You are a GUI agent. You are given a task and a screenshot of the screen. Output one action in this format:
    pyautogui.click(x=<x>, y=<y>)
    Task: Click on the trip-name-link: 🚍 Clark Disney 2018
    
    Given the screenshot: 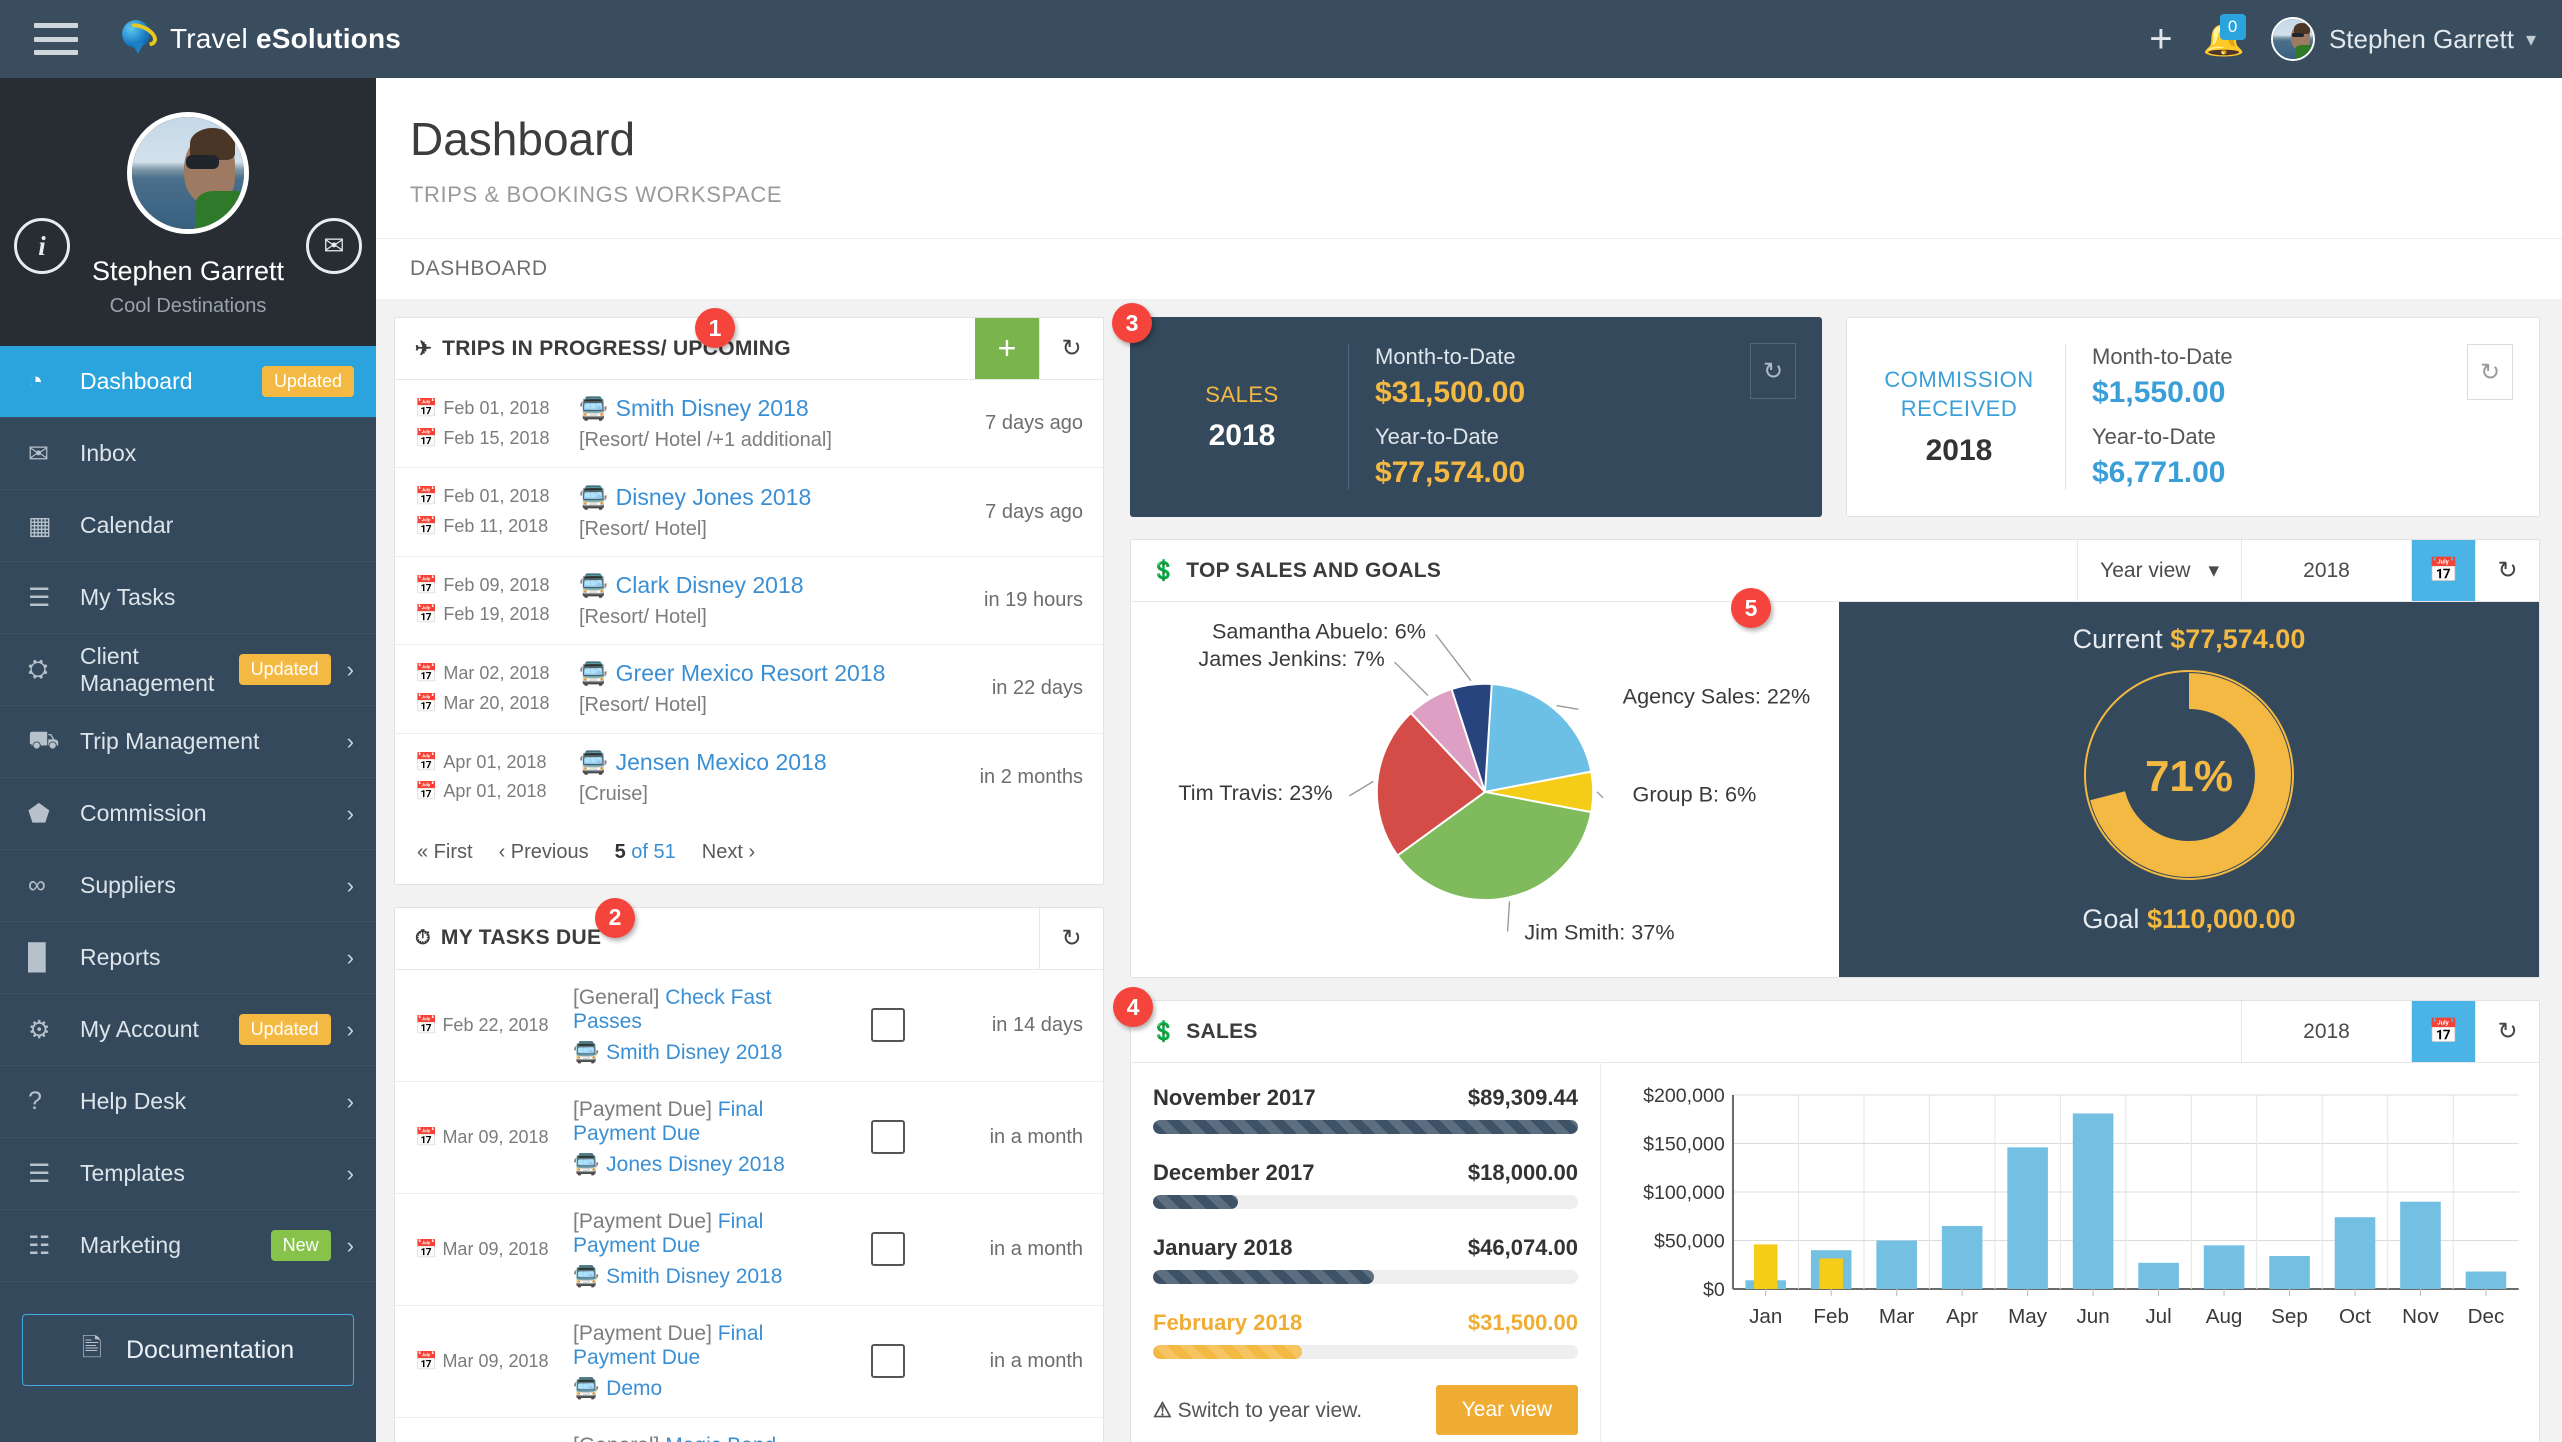 What is the action you would take?
    pyautogui.click(x=751, y=585)
    